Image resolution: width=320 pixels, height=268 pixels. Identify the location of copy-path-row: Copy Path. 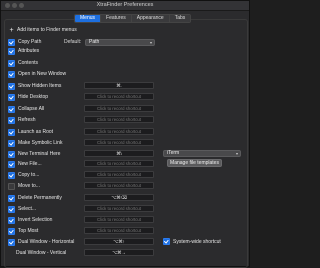
(24, 42).